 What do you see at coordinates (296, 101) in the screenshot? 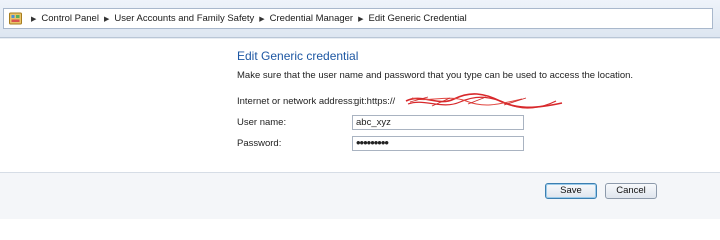
I see `address-label: Internet or network address:` at bounding box center [296, 101].